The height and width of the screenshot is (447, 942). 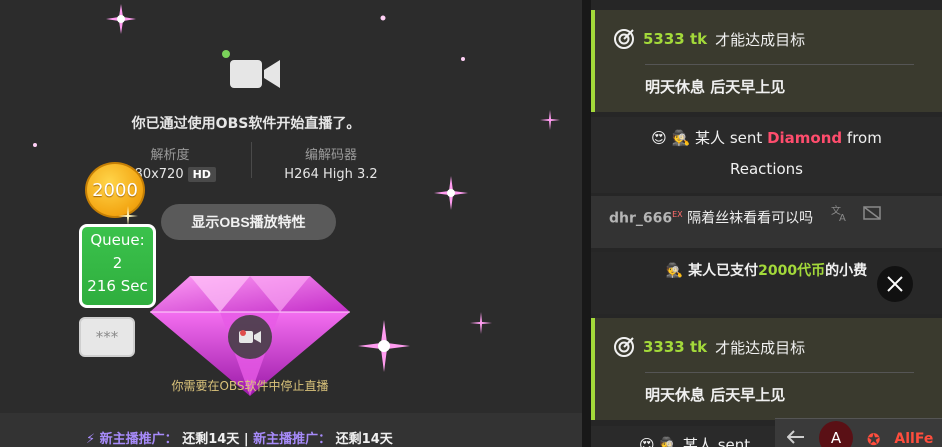 I want to click on masked-value-box: ***, so click(x=107, y=337).